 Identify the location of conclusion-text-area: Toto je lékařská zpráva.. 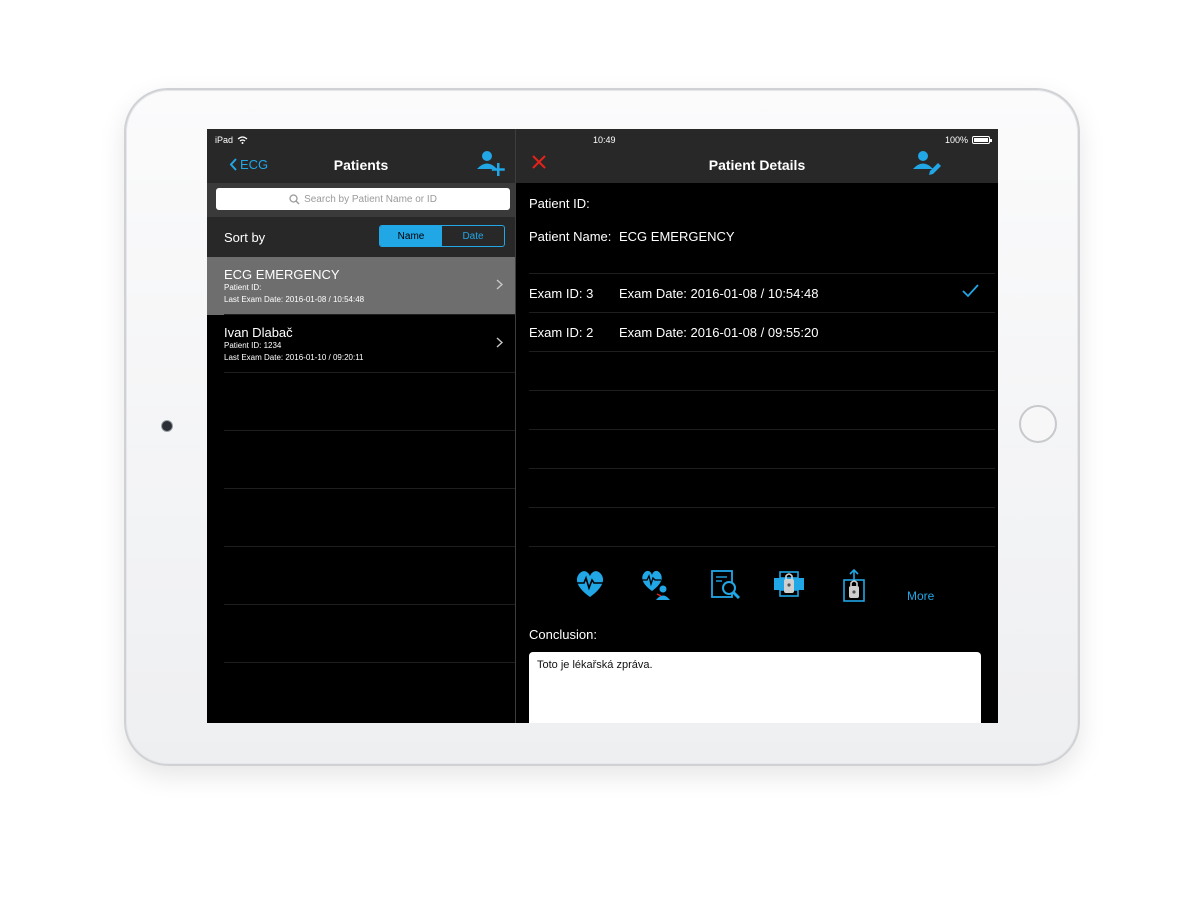
(755, 687).